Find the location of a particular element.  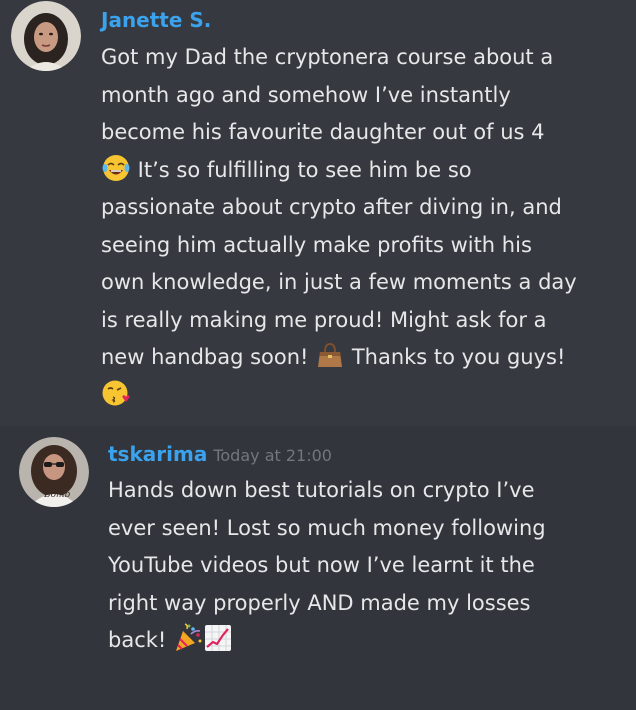

message-line: Hands down best tutorials on crypto I’ve is located at coordinates (321, 490).